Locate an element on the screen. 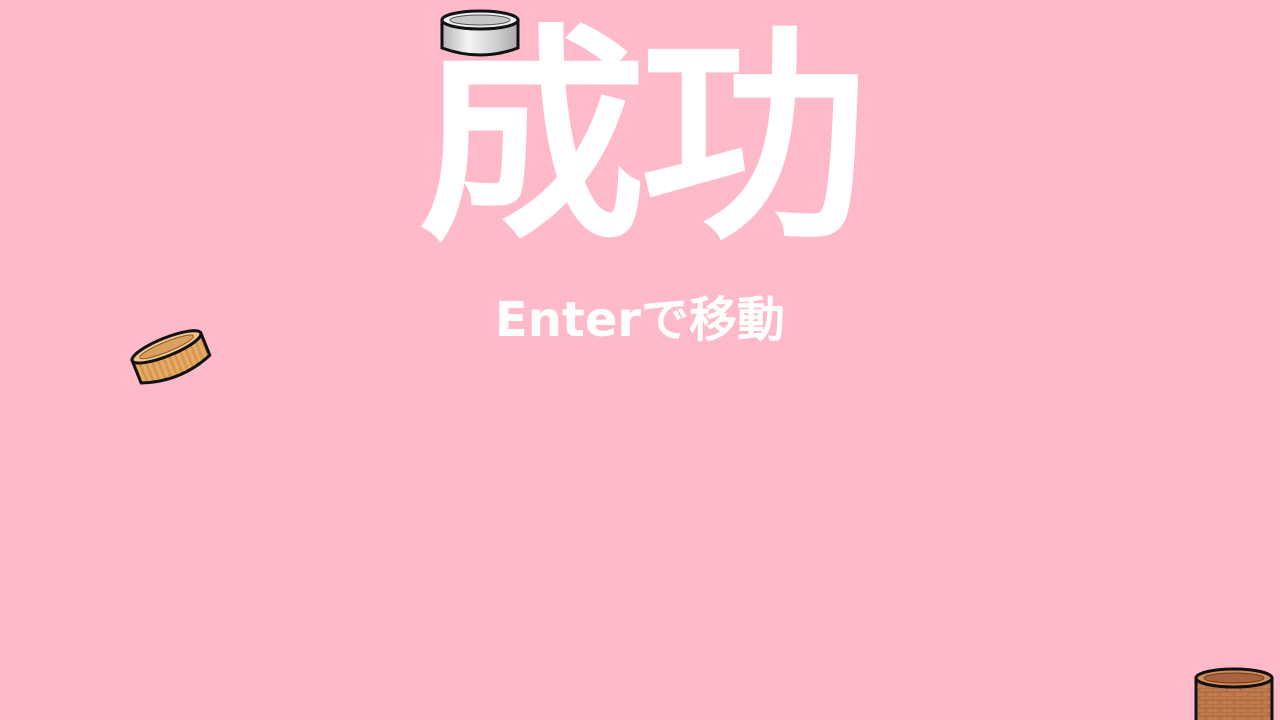 The image size is (1280, 720). metal-pot-sprite is located at coordinates (480, 33).